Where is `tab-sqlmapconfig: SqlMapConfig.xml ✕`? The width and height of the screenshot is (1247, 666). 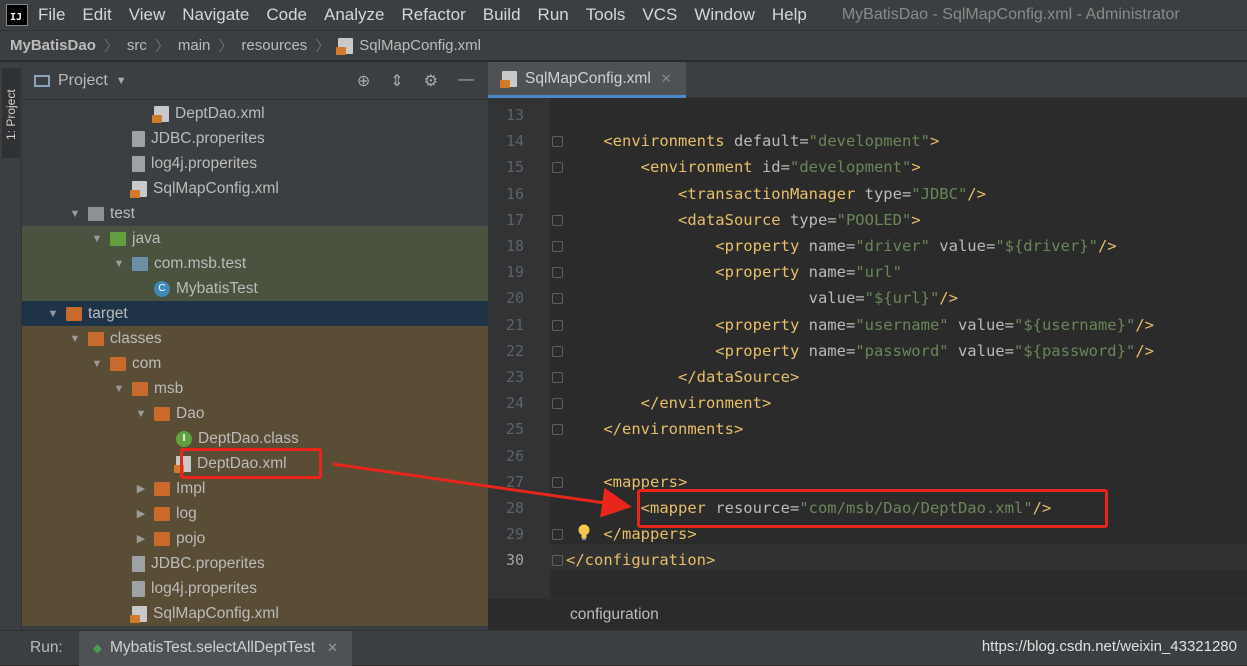 tab-sqlmapconfig: SqlMapConfig.xml ✕ is located at coordinates (587, 80).